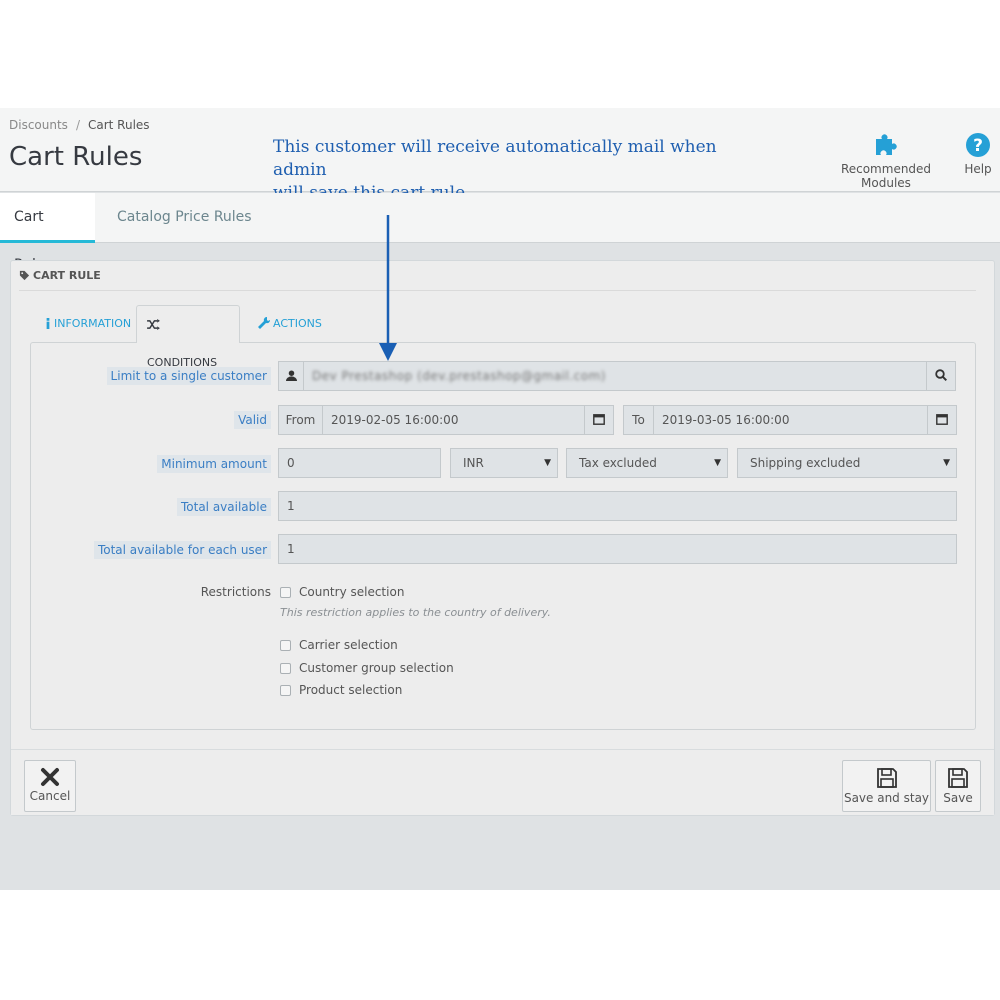  What do you see at coordinates (285, 668) in the screenshot?
I see `customer-group-checkbox` at bounding box center [285, 668].